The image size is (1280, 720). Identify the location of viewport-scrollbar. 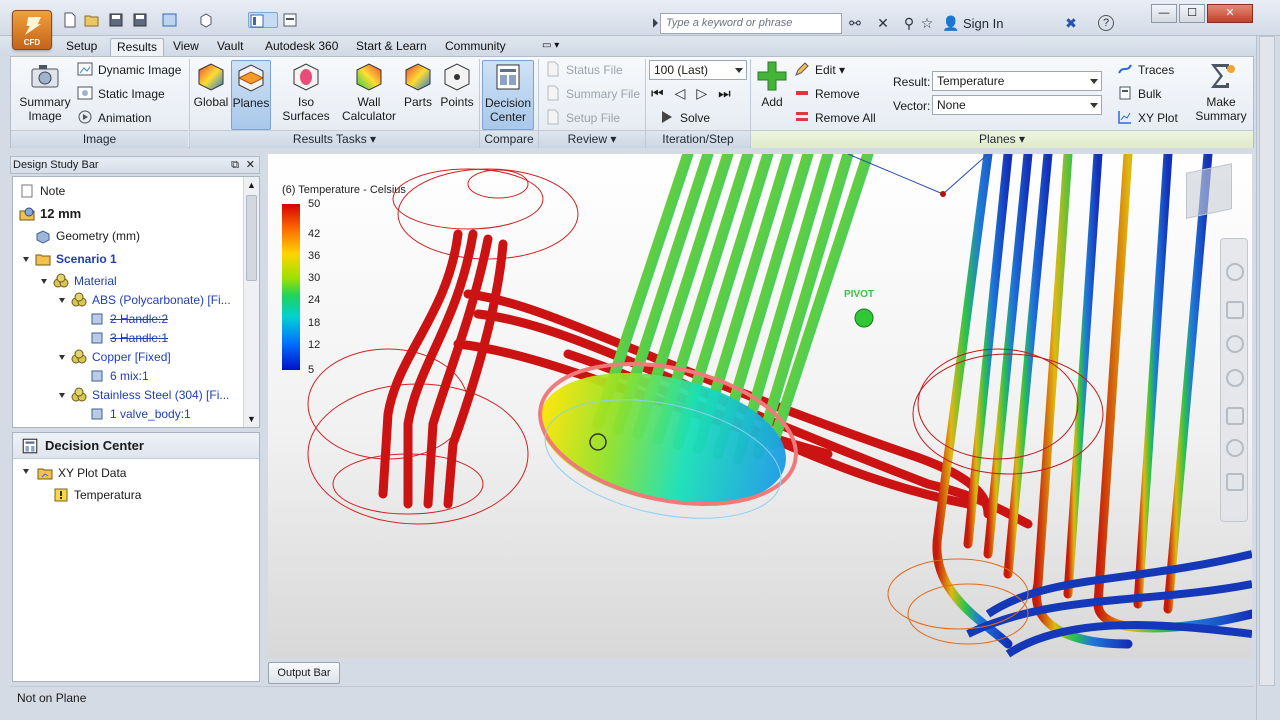
(1267, 361).